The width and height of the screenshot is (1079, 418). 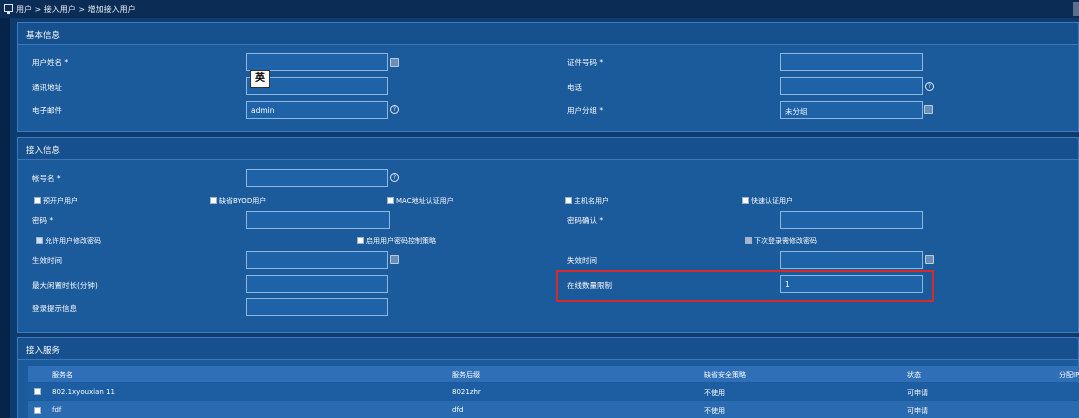 What do you see at coordinates (213, 200) in the screenshot?
I see `byod-checkbox` at bounding box center [213, 200].